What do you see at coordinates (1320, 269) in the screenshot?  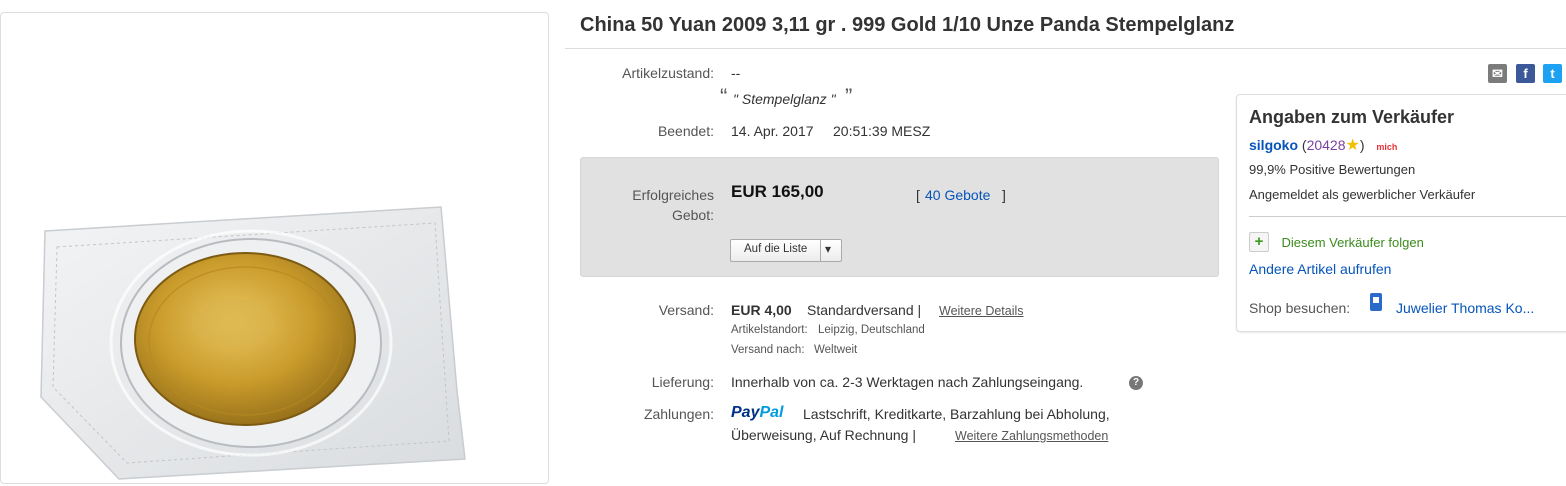 I see `other-items-link: Andere Artikel aufrufen` at bounding box center [1320, 269].